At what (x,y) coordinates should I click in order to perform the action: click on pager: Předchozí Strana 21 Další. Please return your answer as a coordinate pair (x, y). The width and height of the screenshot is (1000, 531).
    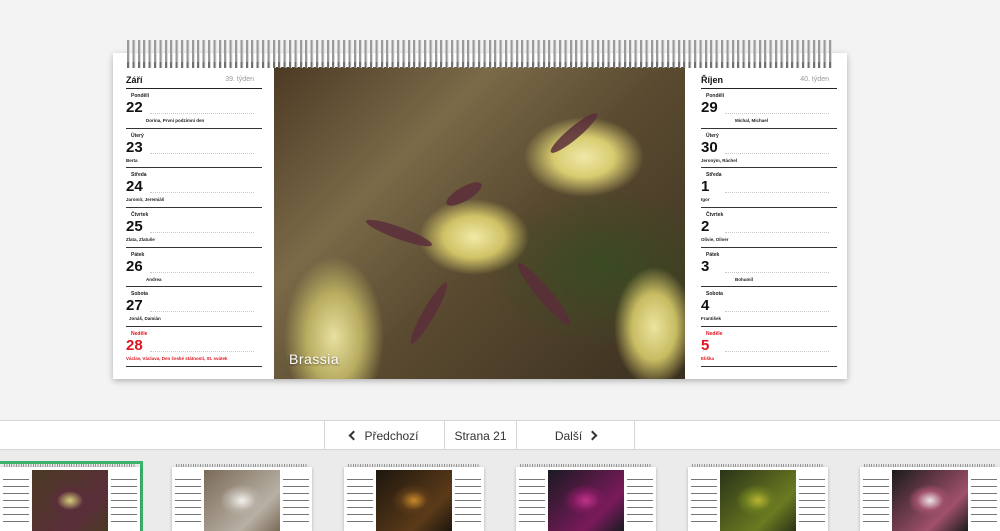
    Looking at the image, I should click on (479, 435).